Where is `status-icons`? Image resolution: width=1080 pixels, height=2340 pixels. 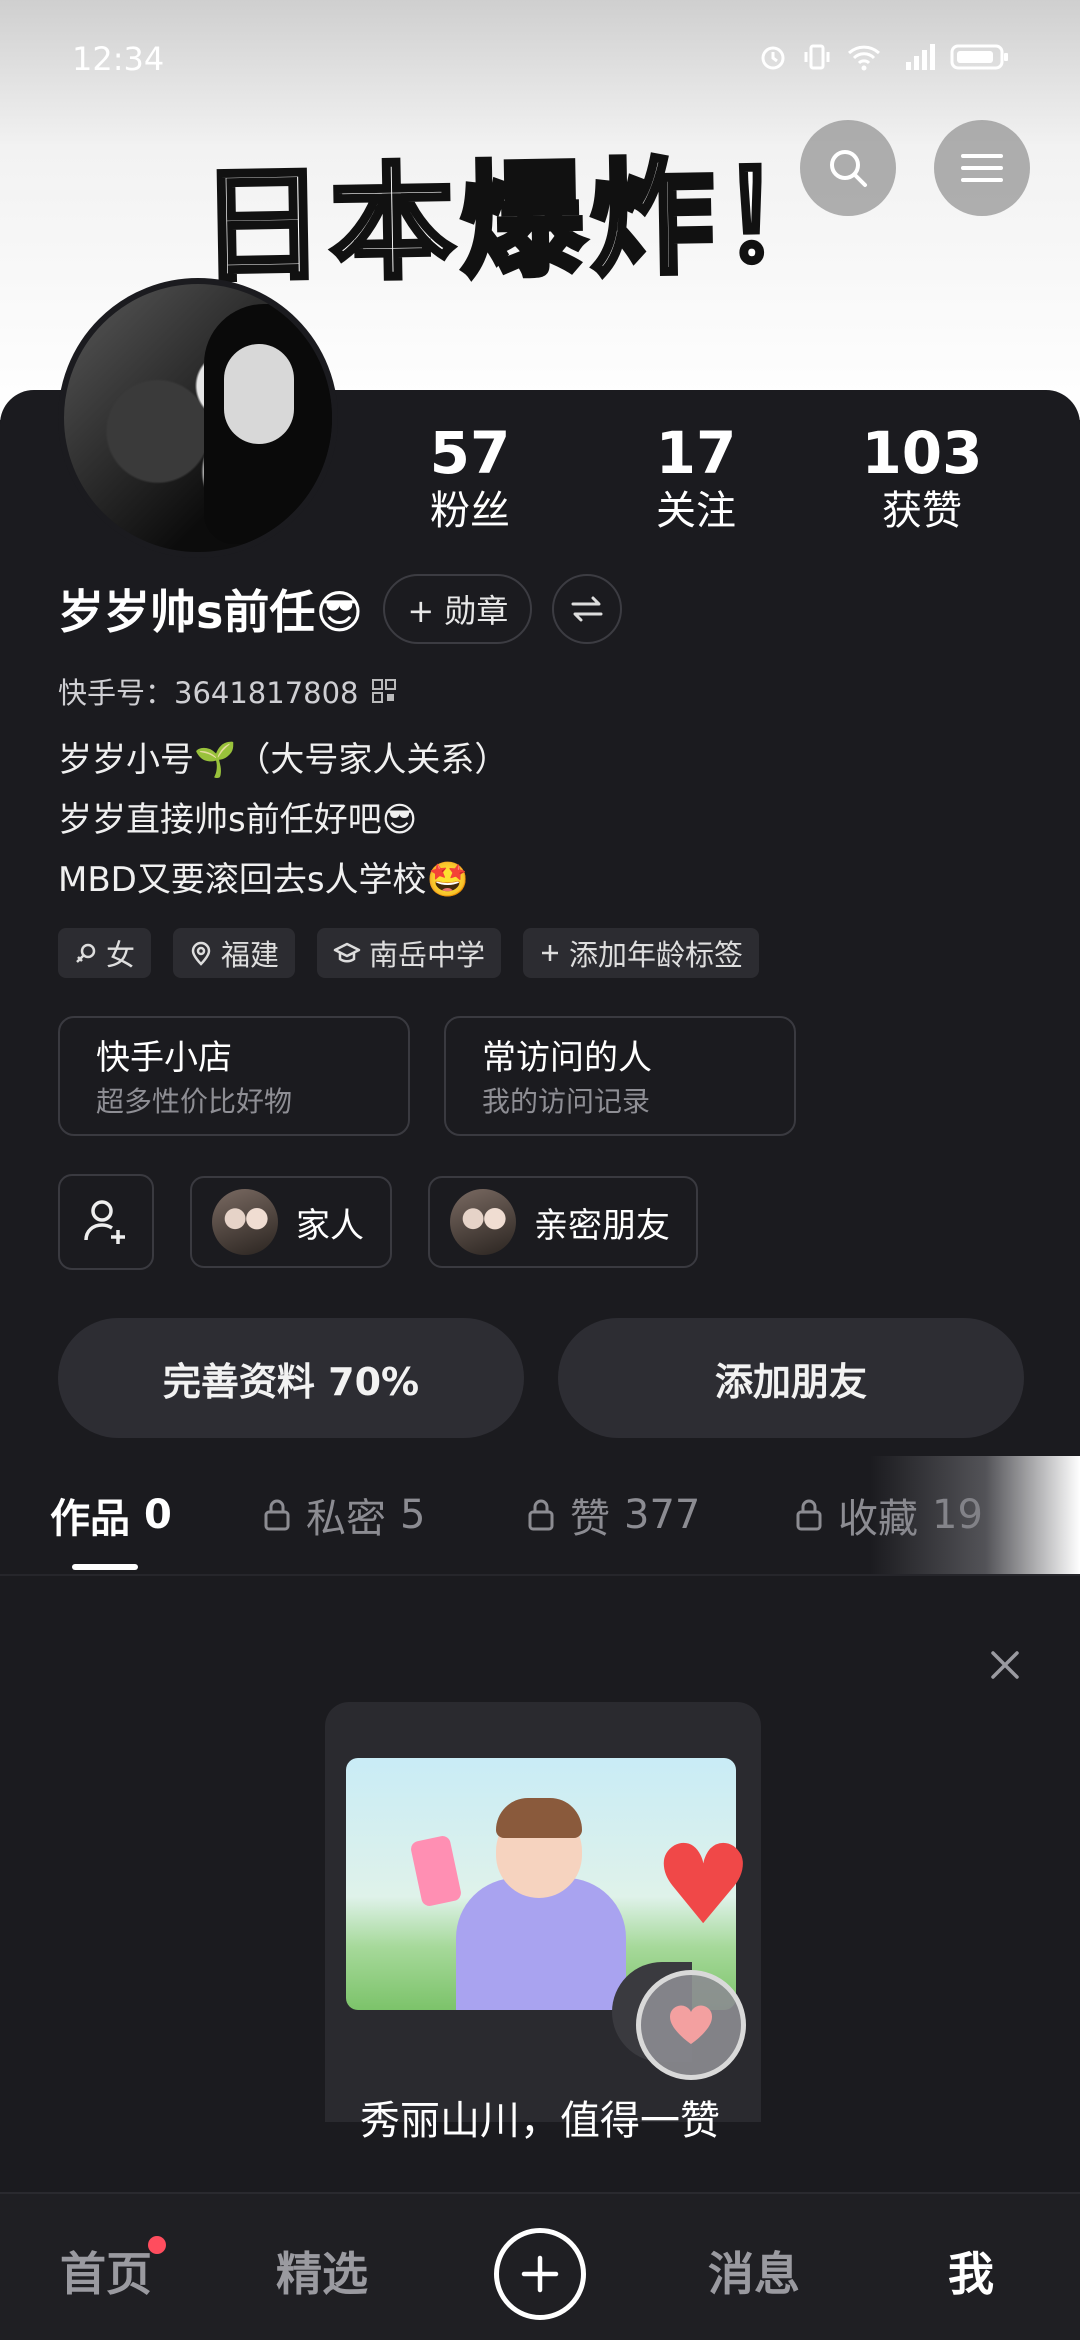
status-icons is located at coordinates (884, 57).